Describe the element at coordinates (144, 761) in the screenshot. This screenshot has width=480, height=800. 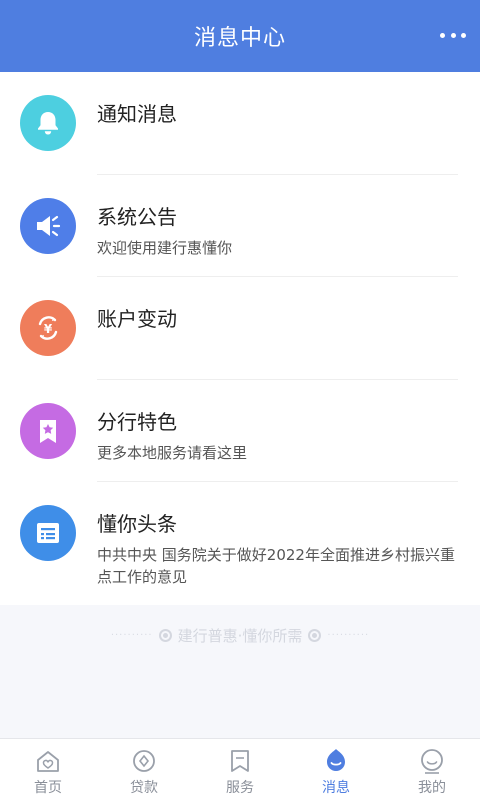
I see `loan-icon` at that location.